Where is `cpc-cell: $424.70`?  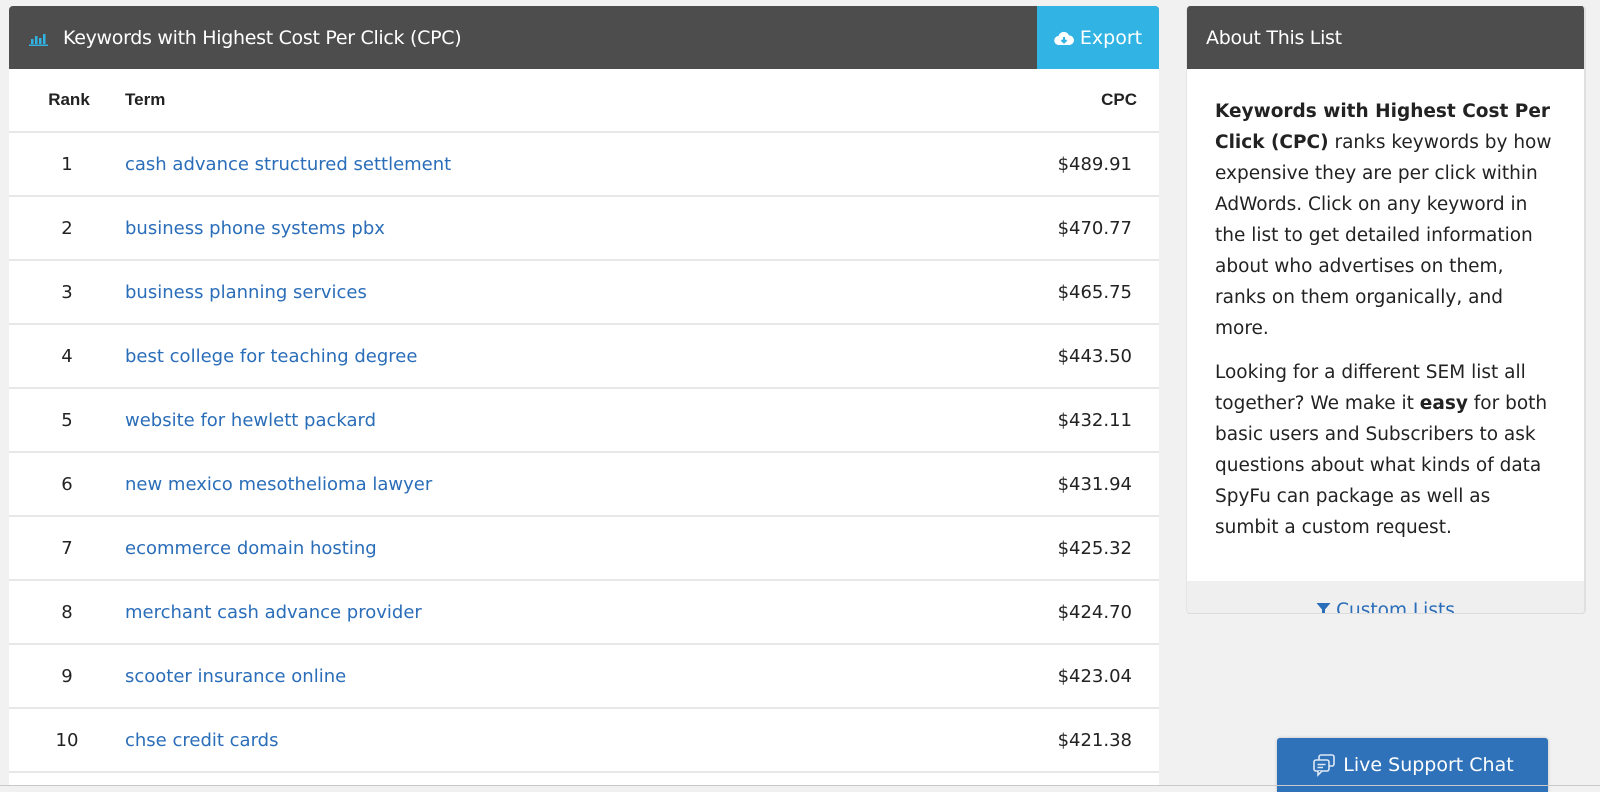 cpc-cell: $424.70 is located at coordinates (1036, 612).